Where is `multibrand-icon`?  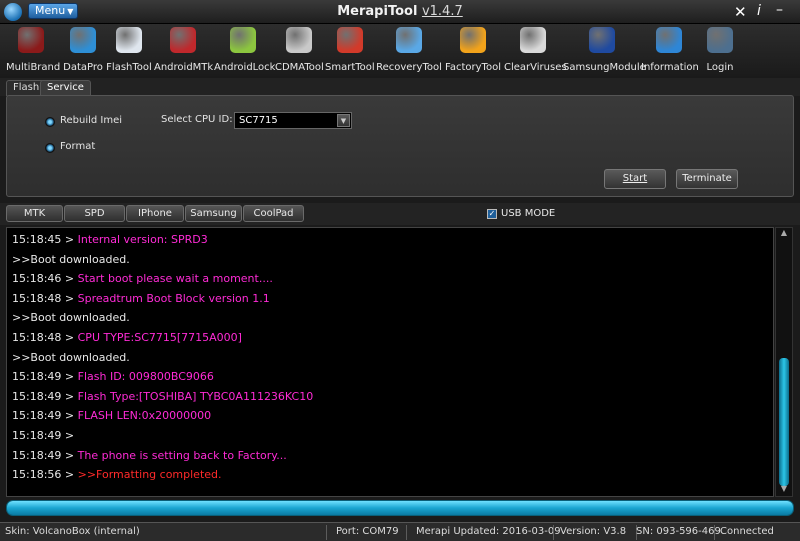 multibrand-icon is located at coordinates (31, 40).